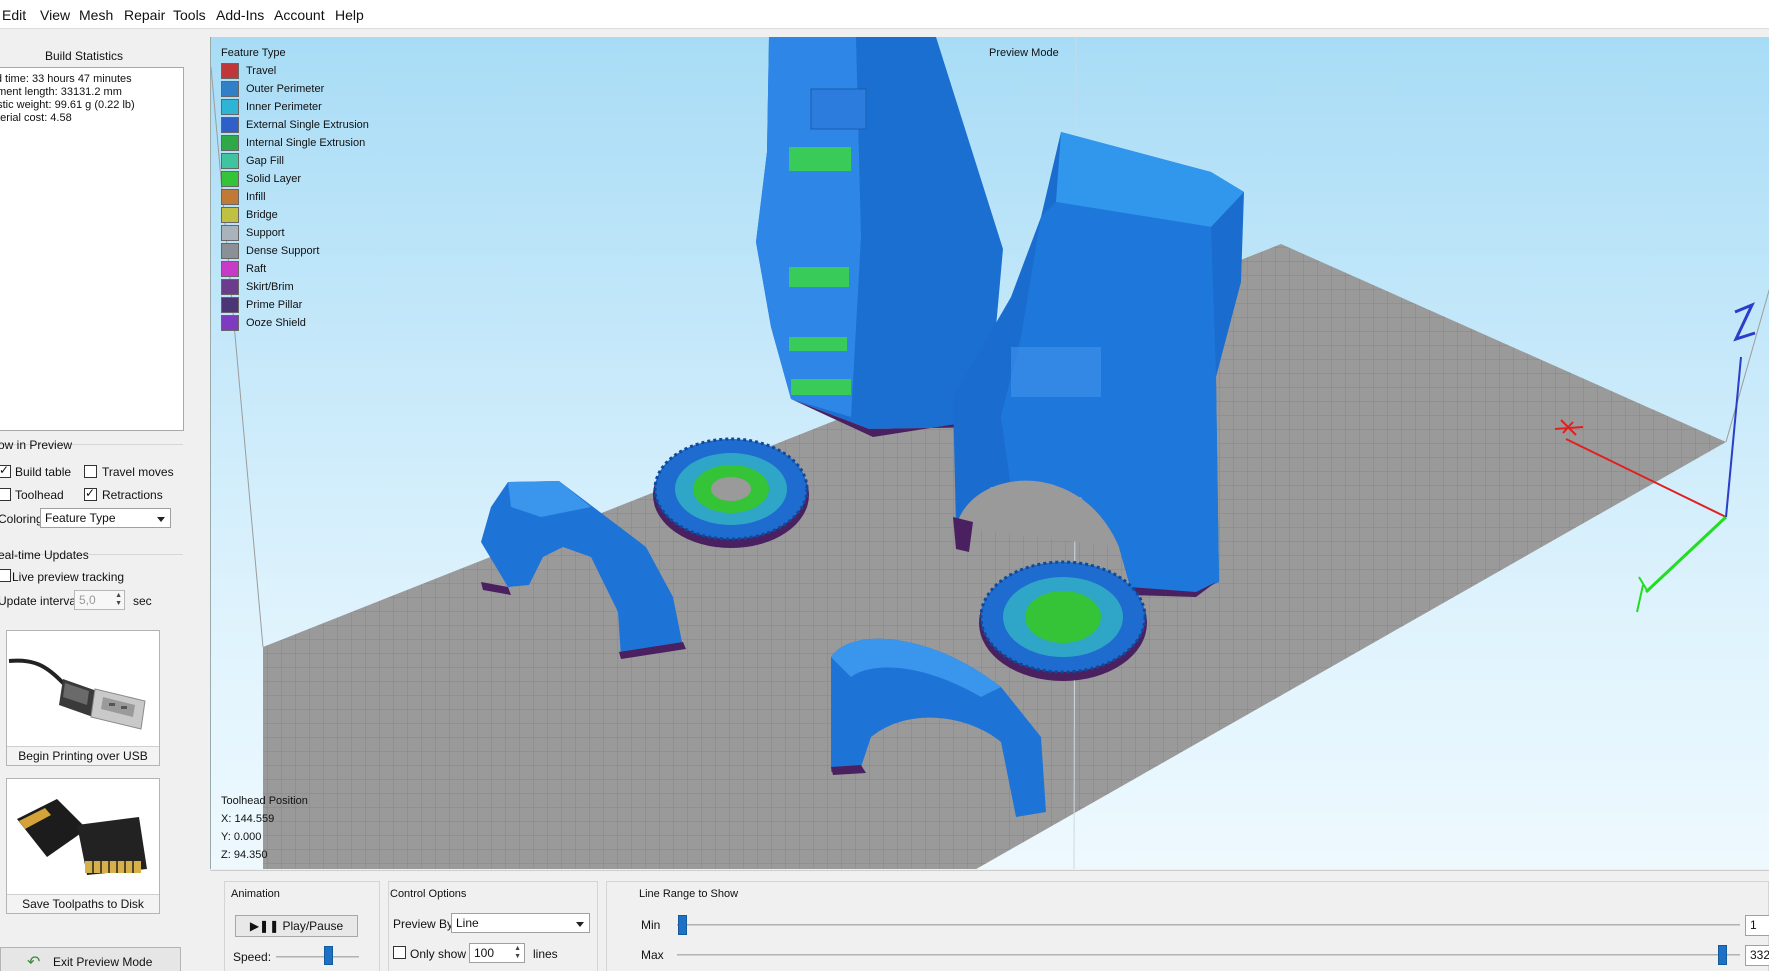  I want to click on legend-item: External Single Extrusion, so click(295, 125).